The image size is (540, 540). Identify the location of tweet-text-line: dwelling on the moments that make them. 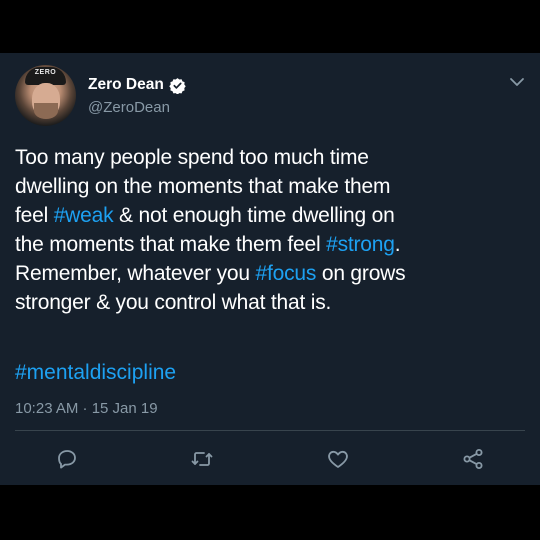
(270, 186).